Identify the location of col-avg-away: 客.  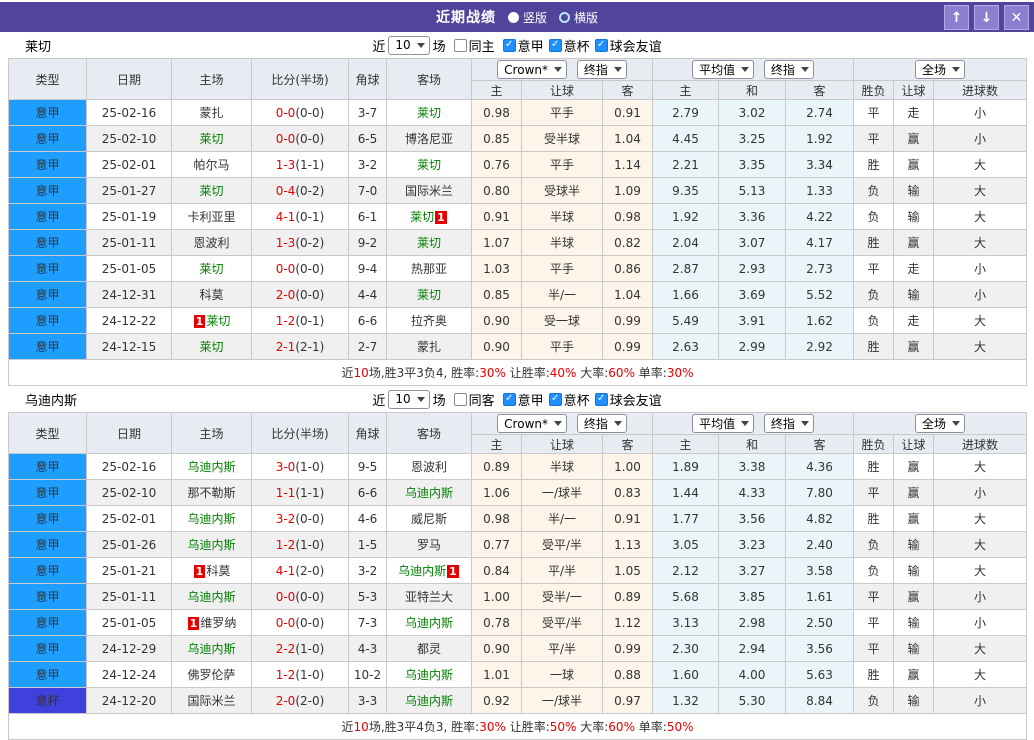
(820, 90).